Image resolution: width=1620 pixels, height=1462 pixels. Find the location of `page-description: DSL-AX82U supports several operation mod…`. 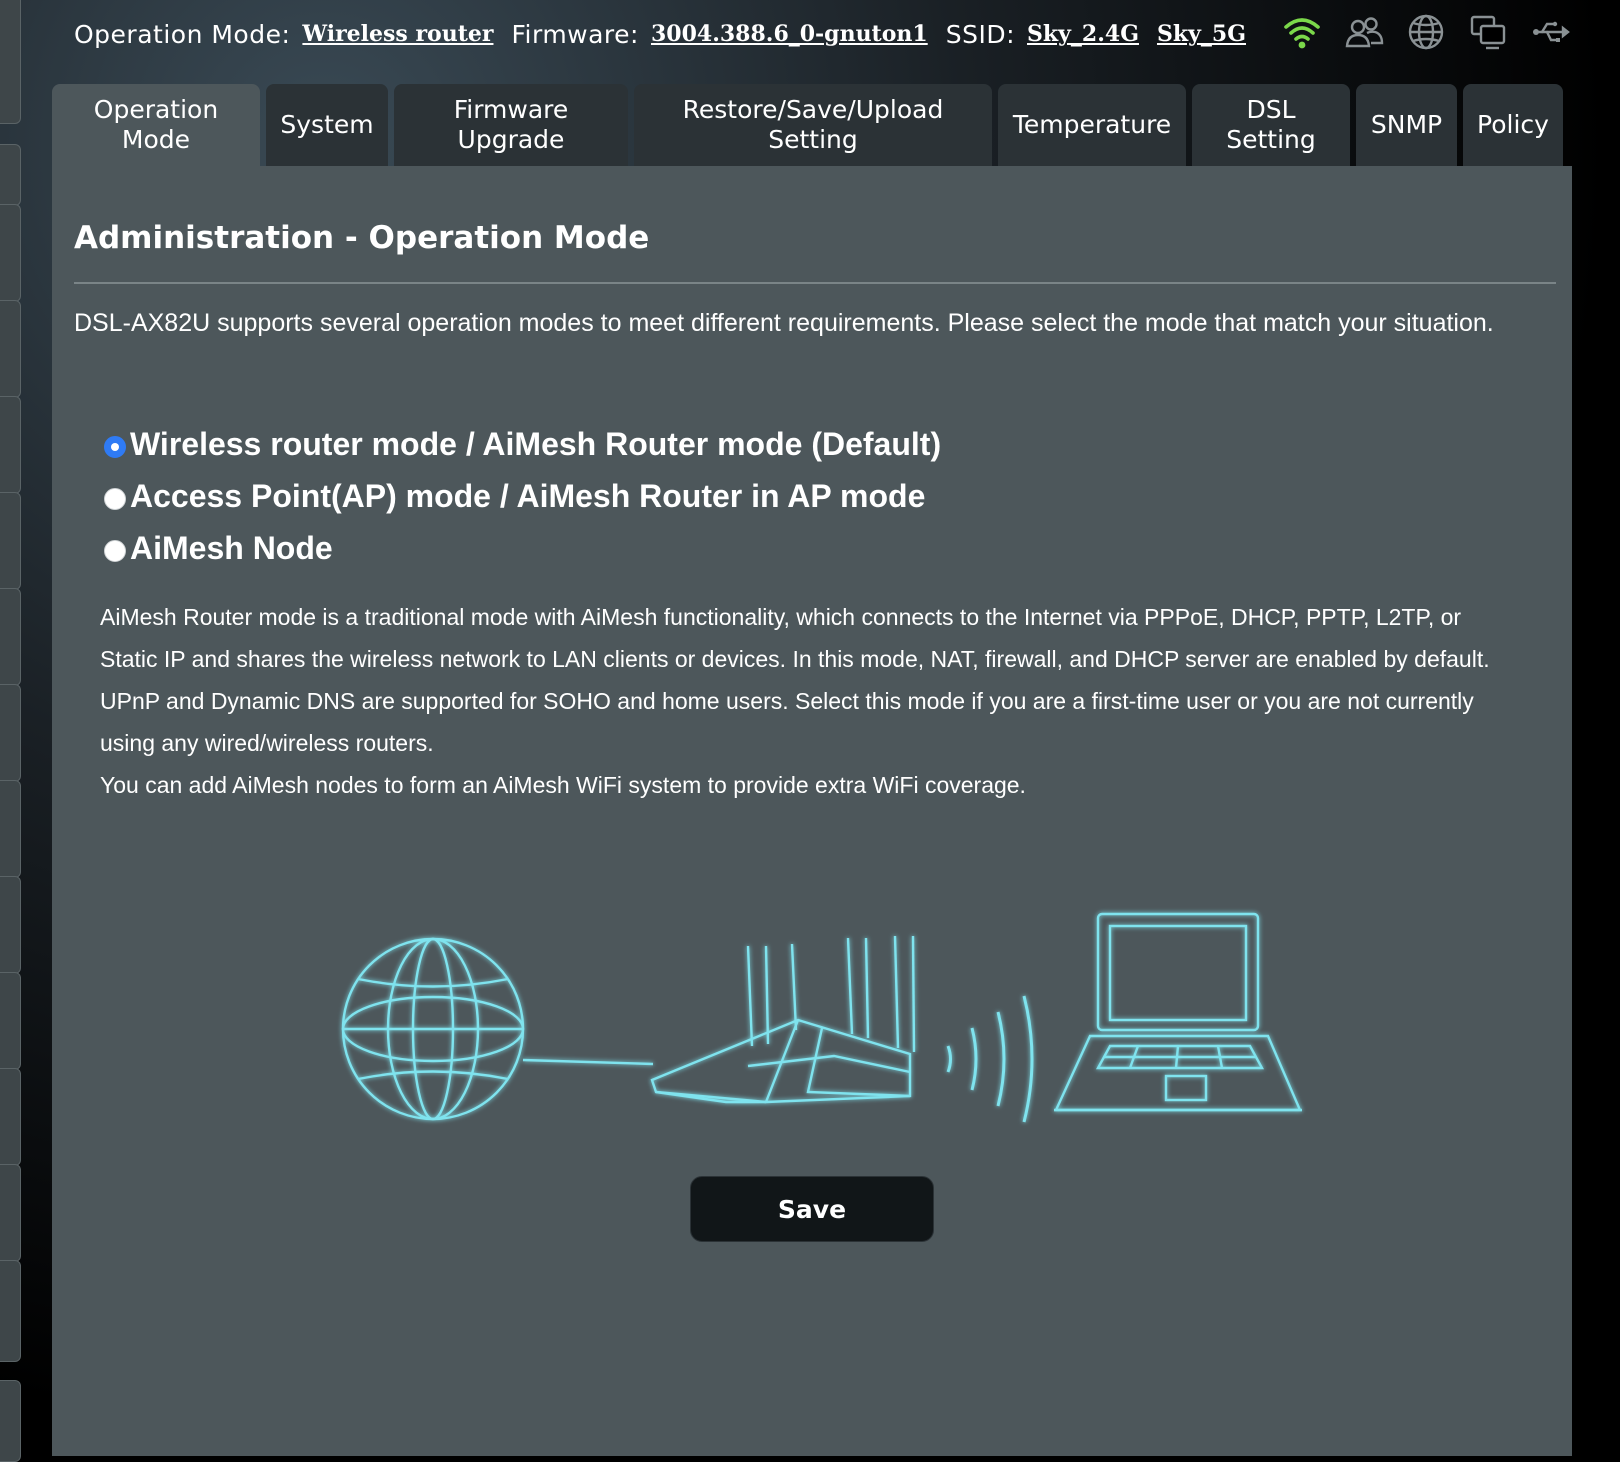

page-description: DSL-AX82U supports several operation mod… is located at coordinates (784, 323).